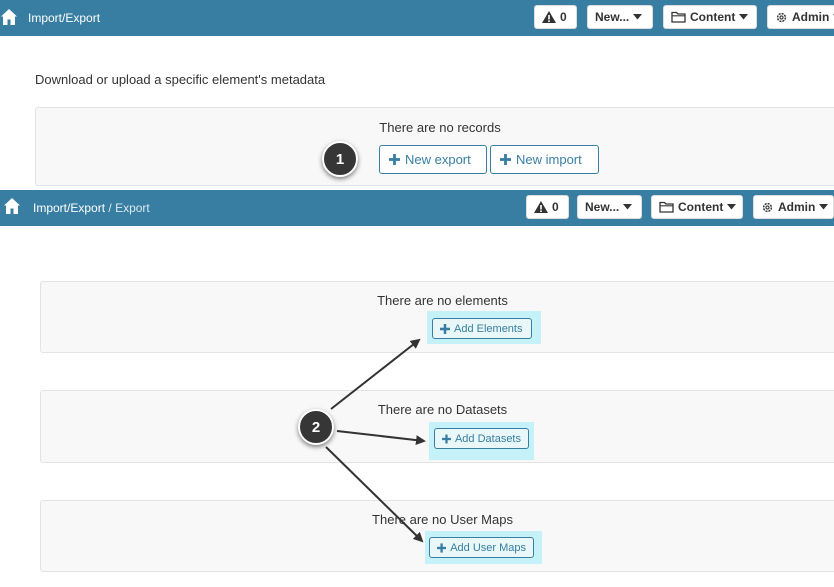 This screenshot has width=834, height=587. What do you see at coordinates (132, 208) in the screenshot?
I see `breadcrumb-current: Export` at bounding box center [132, 208].